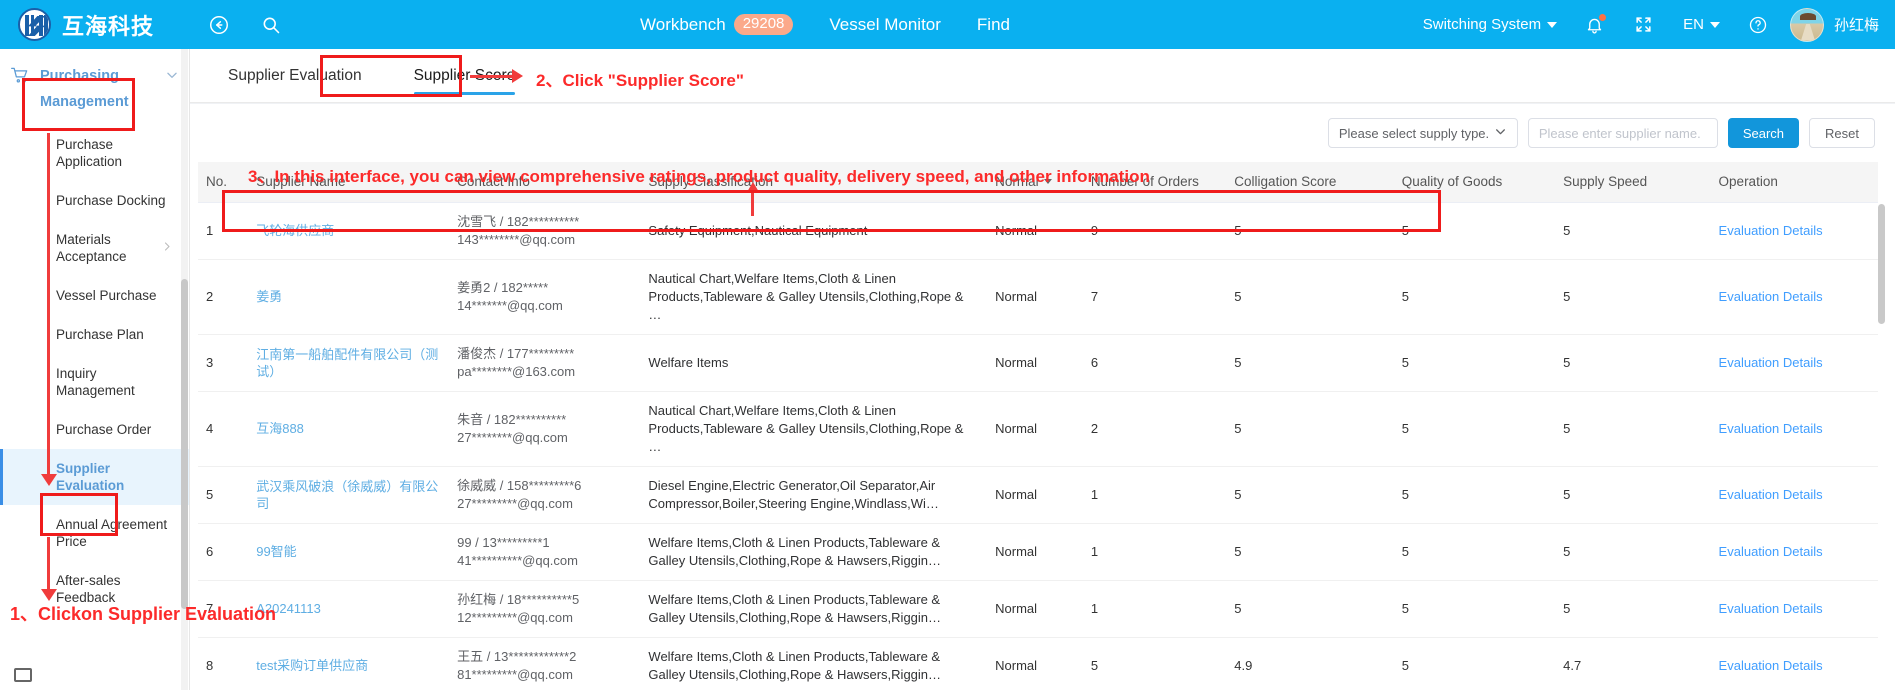  Describe the element at coordinates (1310, 609) in the screenshot. I see `cell-colligation-score: 5` at that location.